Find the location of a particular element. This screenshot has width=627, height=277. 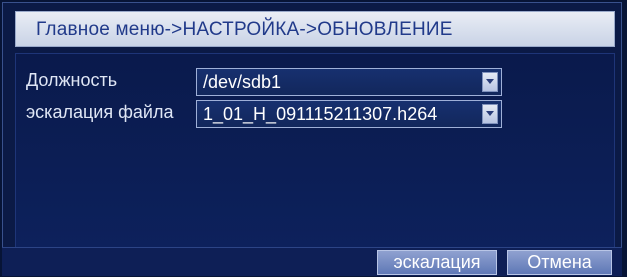

device-select-value: /dev/sdb1 is located at coordinates (242, 82).